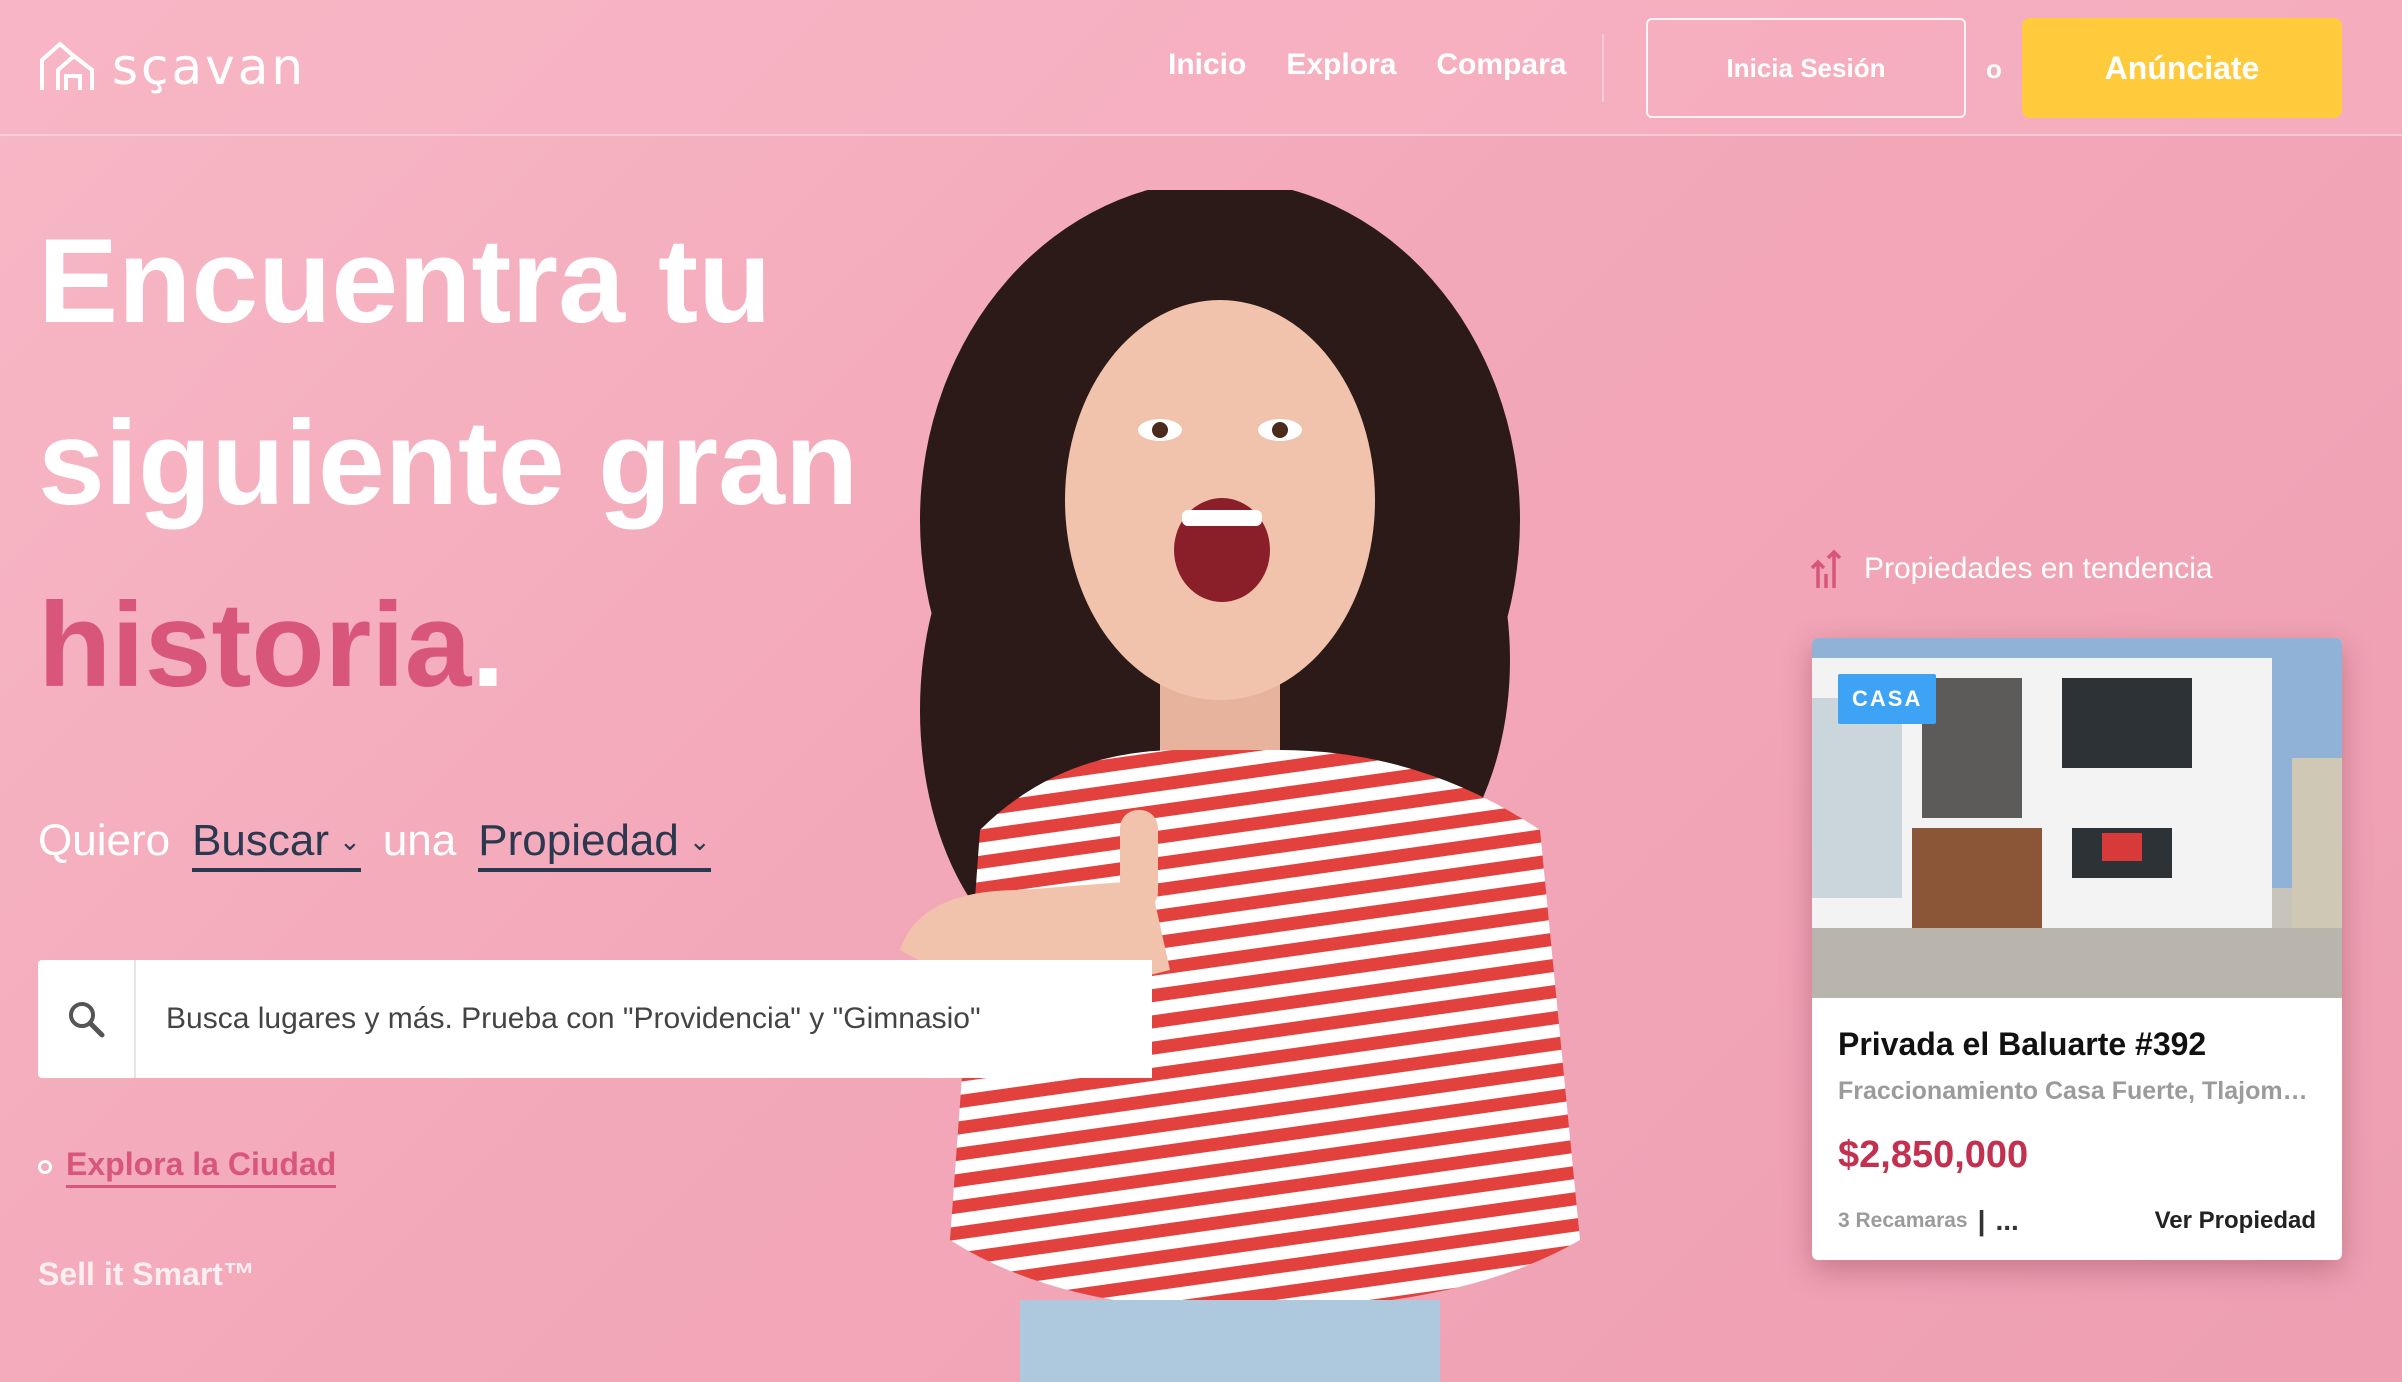 The width and height of the screenshot is (2402, 1382). I want to click on main-nav: Inicio Explora Compara, so click(1367, 65).